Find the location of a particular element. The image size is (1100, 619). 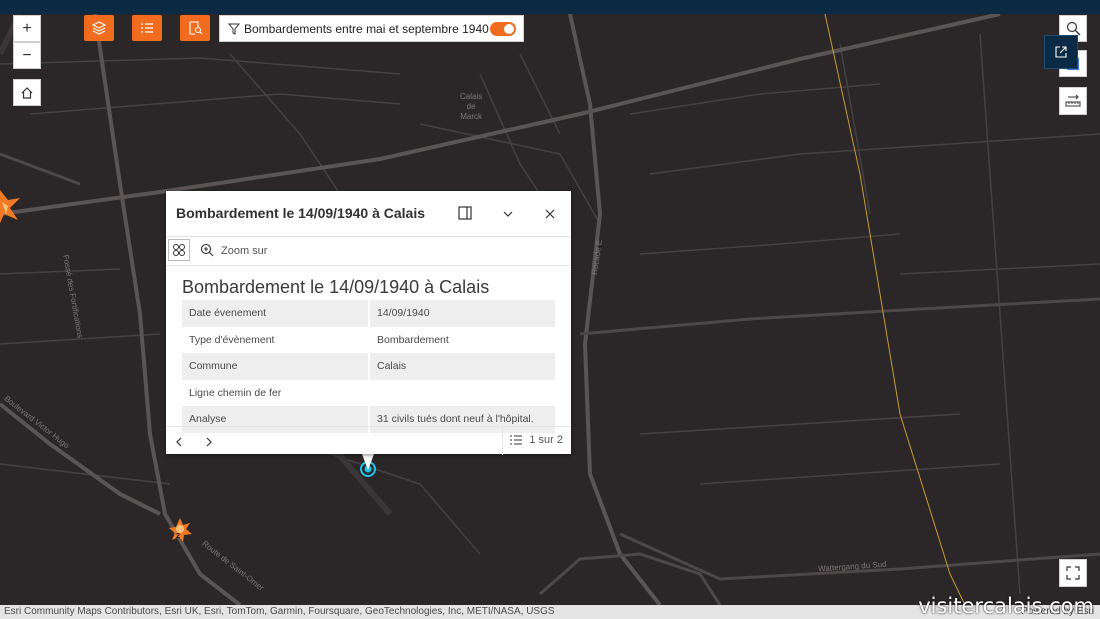

table-row: Type d'évènement Bombardement is located at coordinates (368, 339).